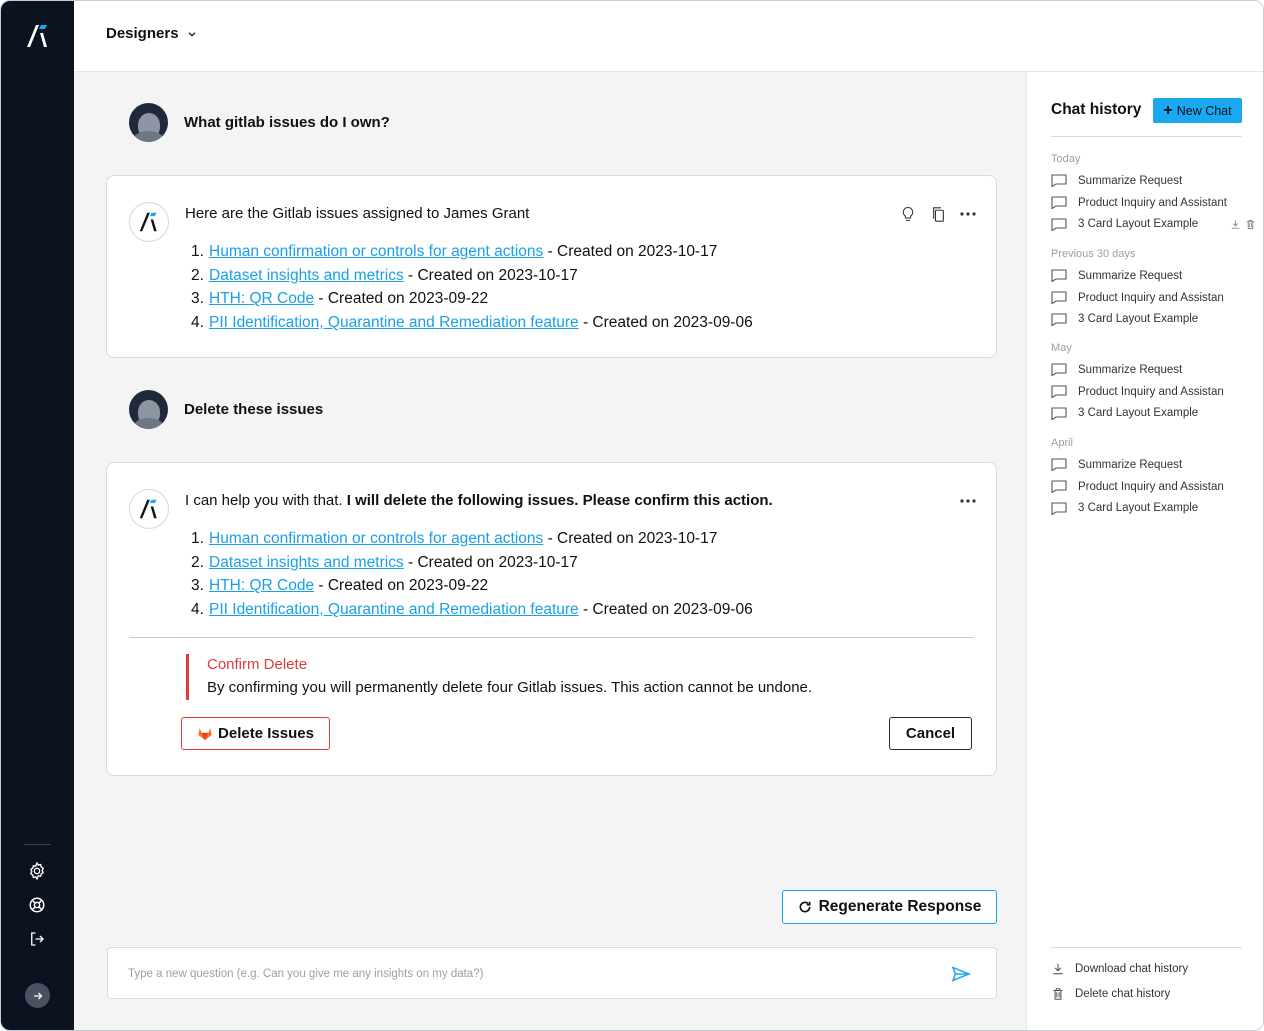 Image resolution: width=1264 pixels, height=1031 pixels. What do you see at coordinates (930, 733) in the screenshot?
I see `cancel-button: Cancel` at bounding box center [930, 733].